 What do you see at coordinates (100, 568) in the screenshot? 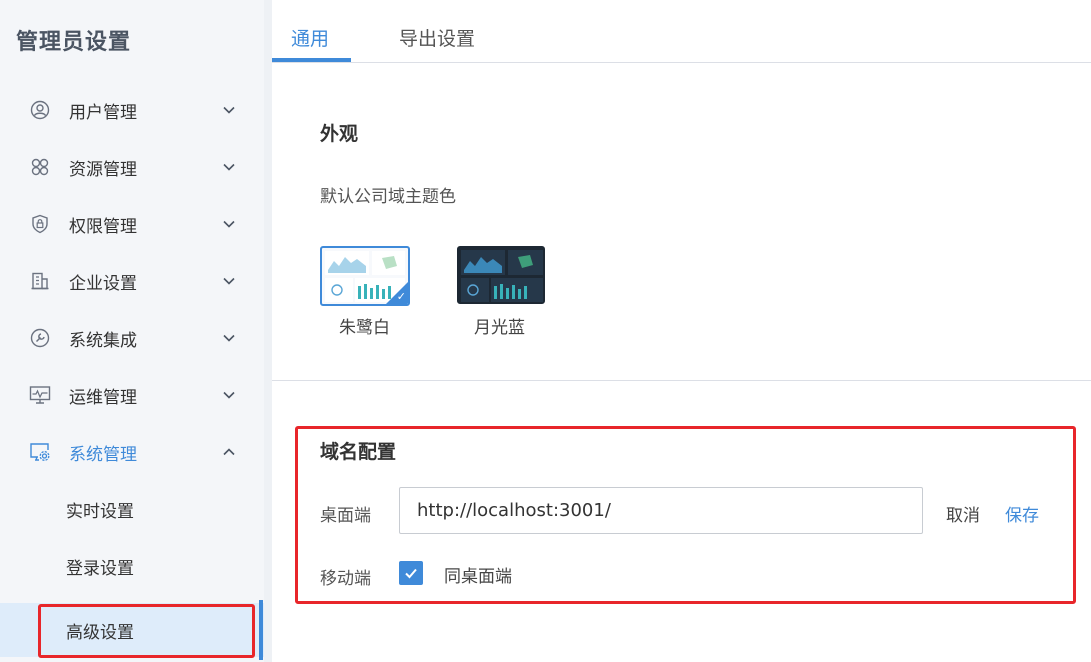
I see `sidebar-subitem-label: 登录设置` at bounding box center [100, 568].